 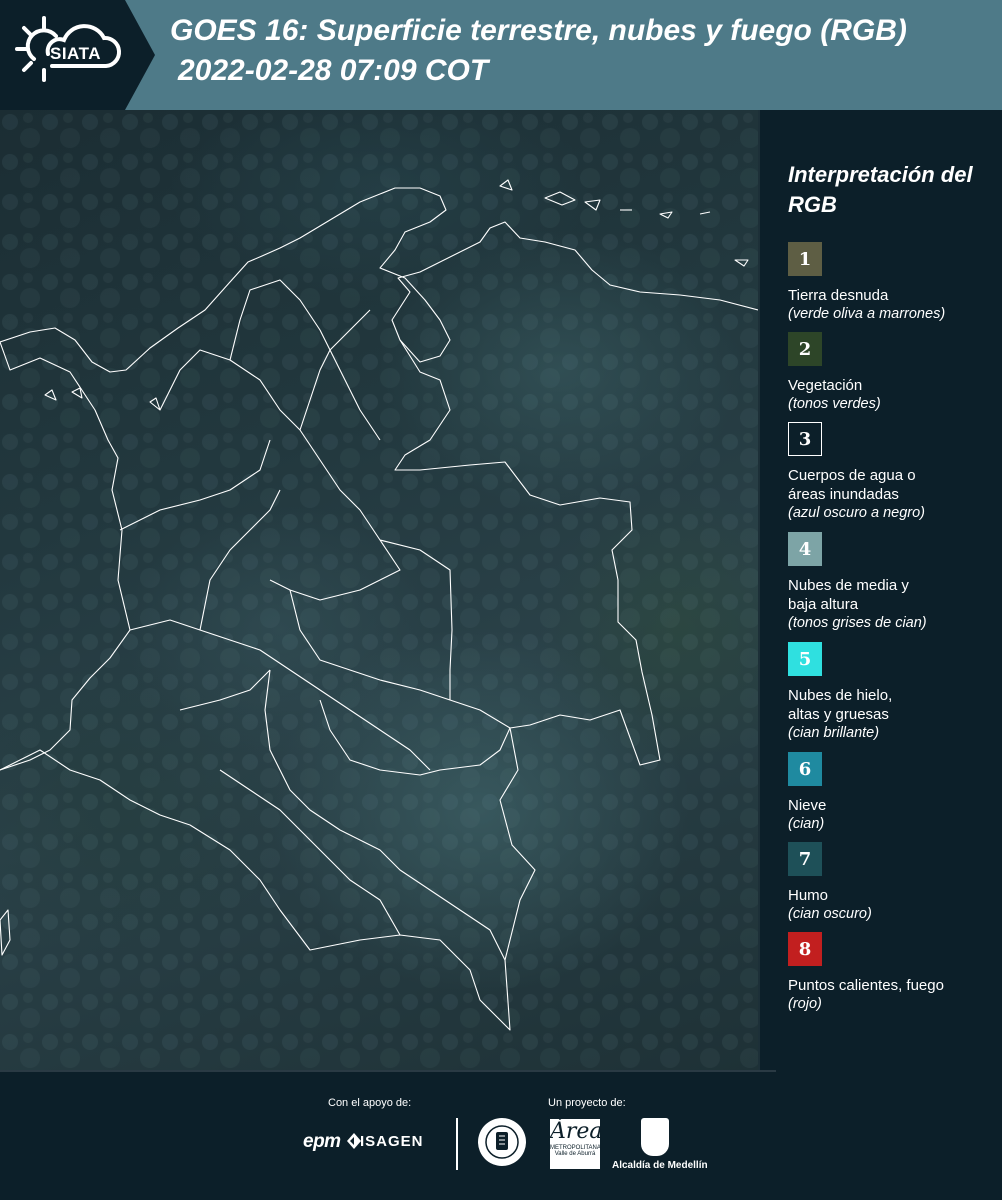 I want to click on legend-swatch: 7, so click(x=805, y=859).